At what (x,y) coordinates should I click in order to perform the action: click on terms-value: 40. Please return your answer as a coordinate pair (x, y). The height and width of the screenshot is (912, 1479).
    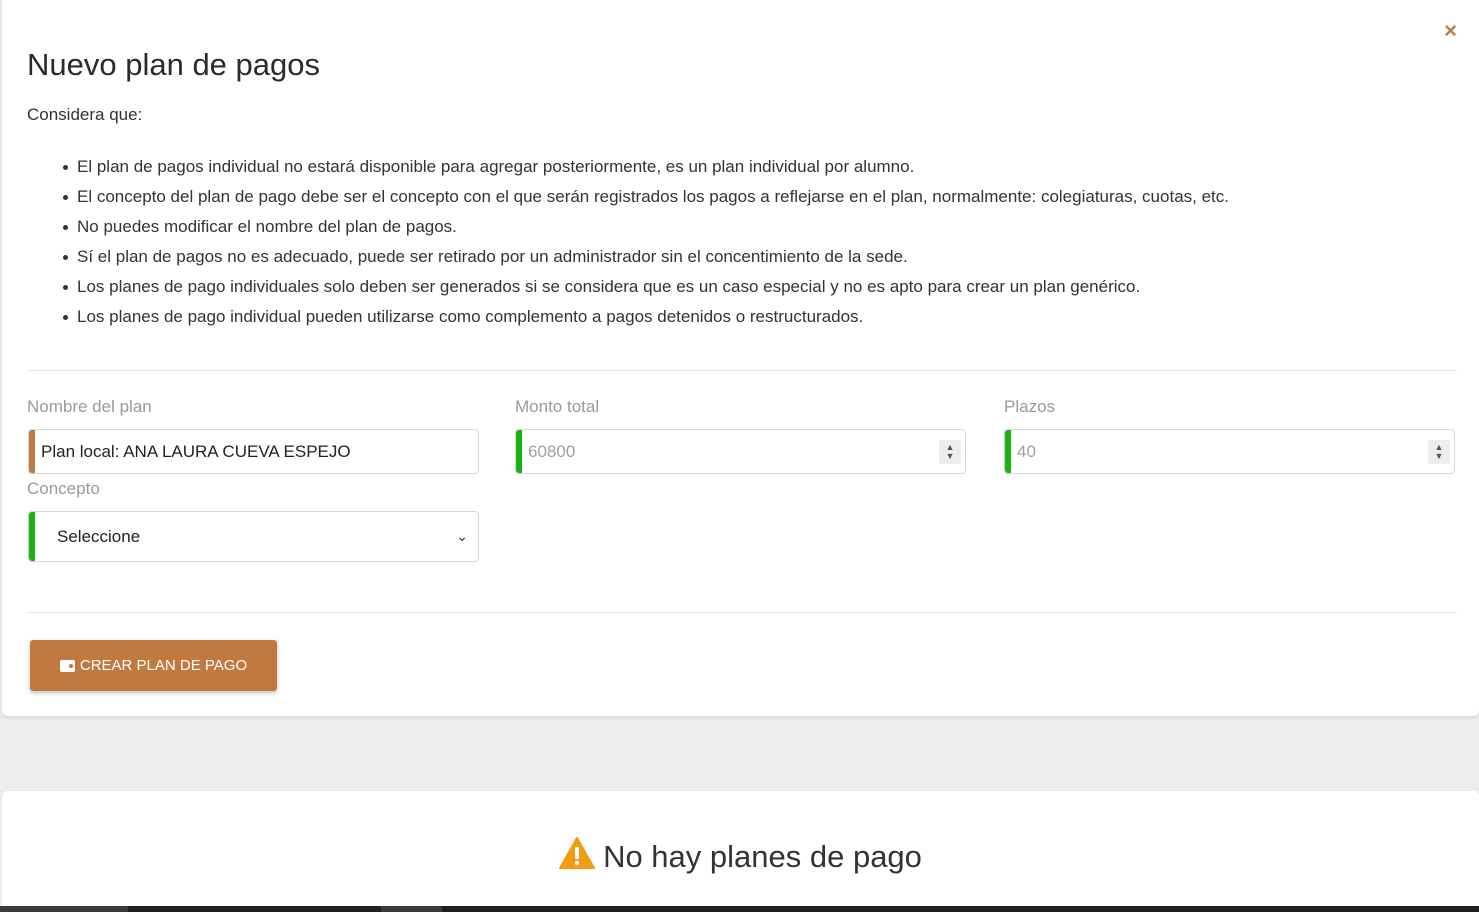
    Looking at the image, I should click on (1026, 451).